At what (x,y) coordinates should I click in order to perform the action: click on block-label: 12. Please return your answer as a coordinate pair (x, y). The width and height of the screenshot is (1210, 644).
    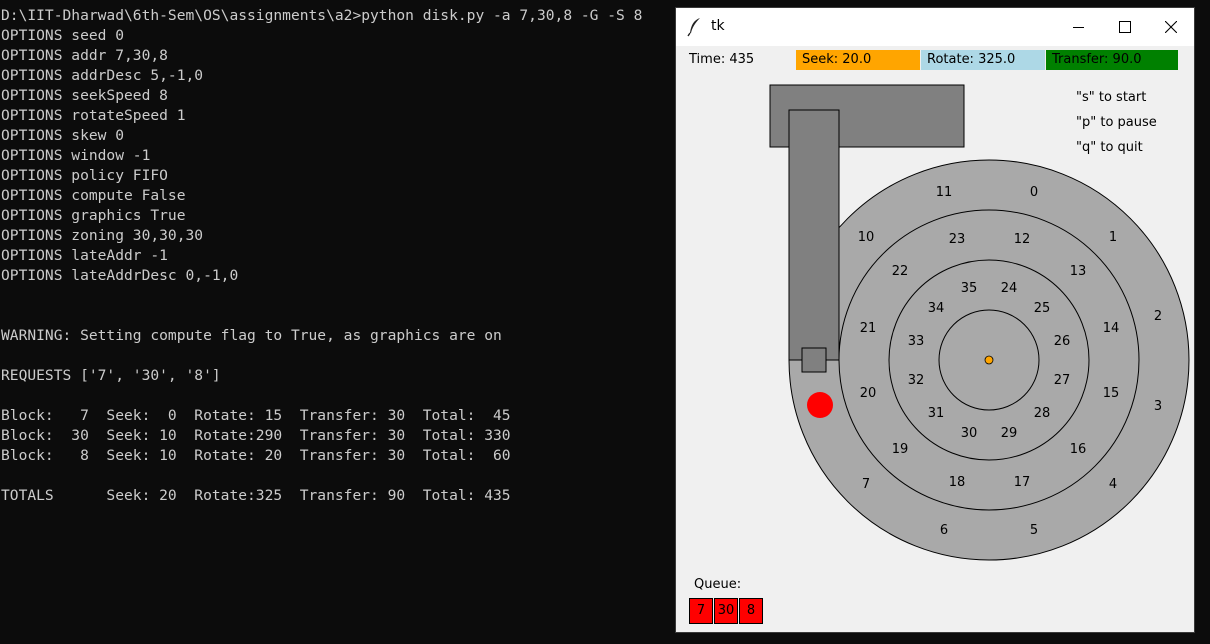
    Looking at the image, I should click on (1022, 239).